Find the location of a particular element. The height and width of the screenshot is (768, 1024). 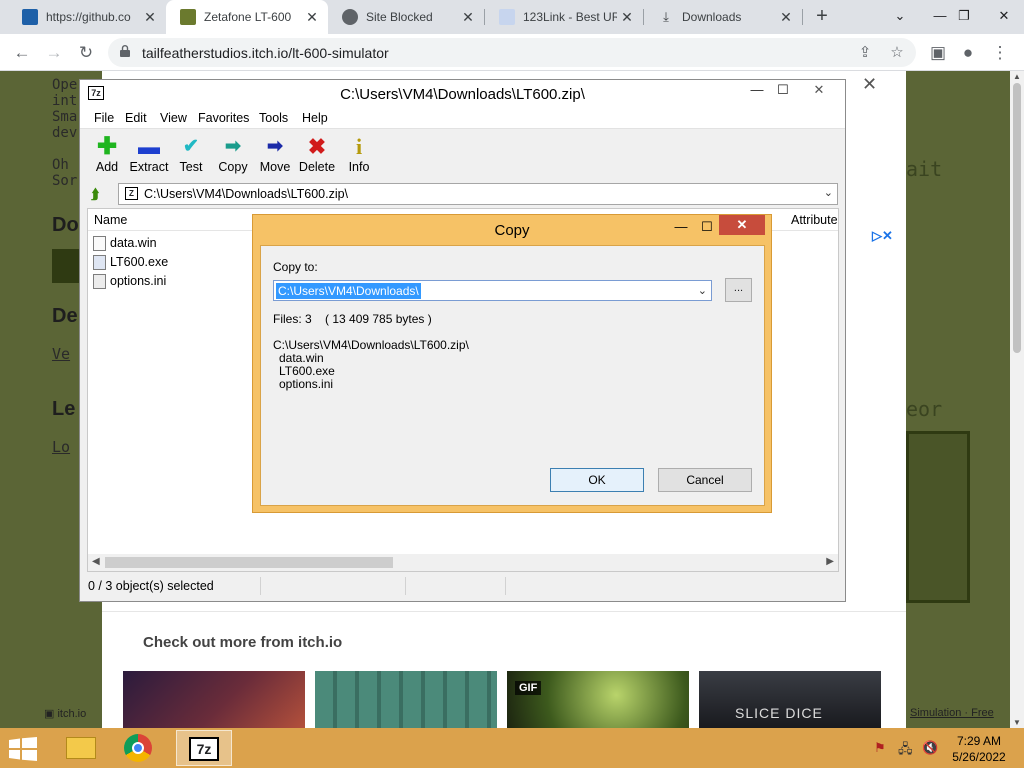

game-thumbnail: SLICE DICE is located at coordinates (790, 699).